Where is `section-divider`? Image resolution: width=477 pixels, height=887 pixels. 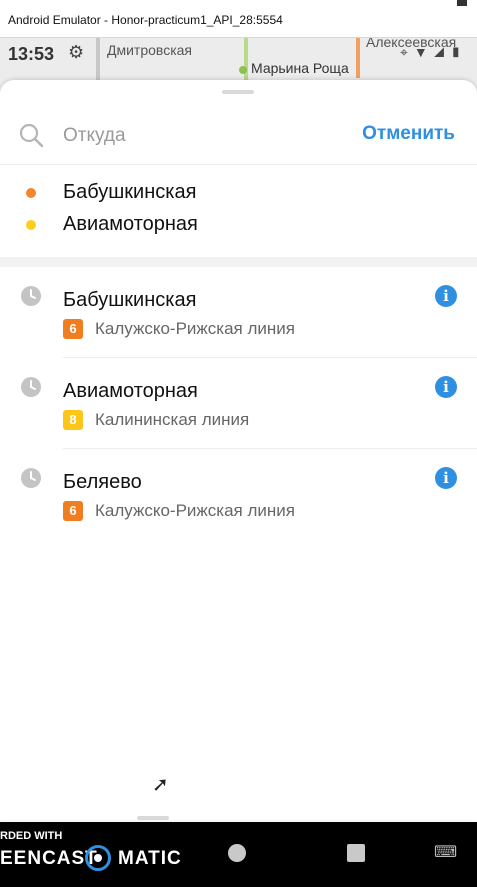 section-divider is located at coordinates (238, 262).